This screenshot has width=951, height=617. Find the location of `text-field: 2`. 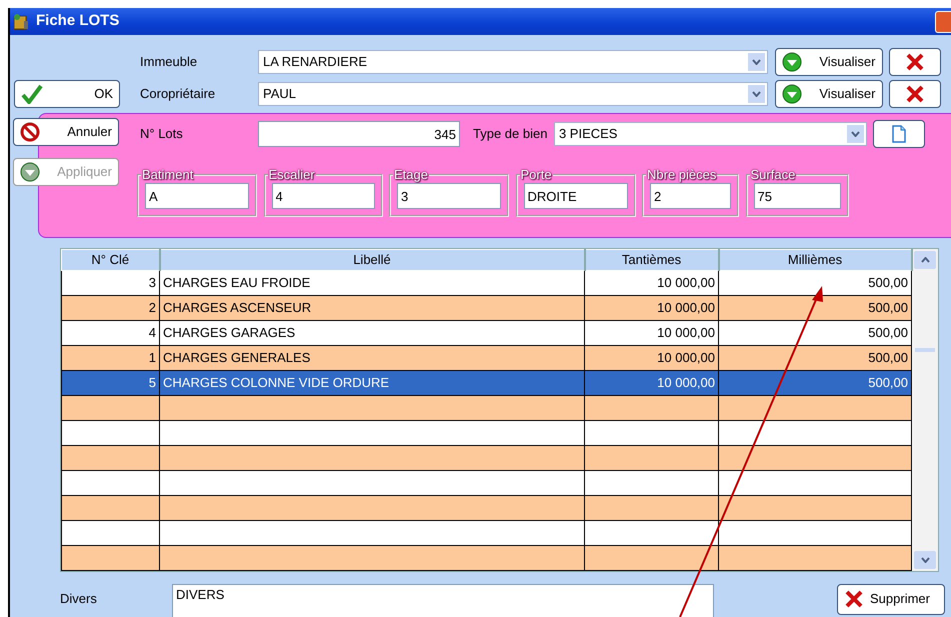

text-field: 2 is located at coordinates (690, 196).